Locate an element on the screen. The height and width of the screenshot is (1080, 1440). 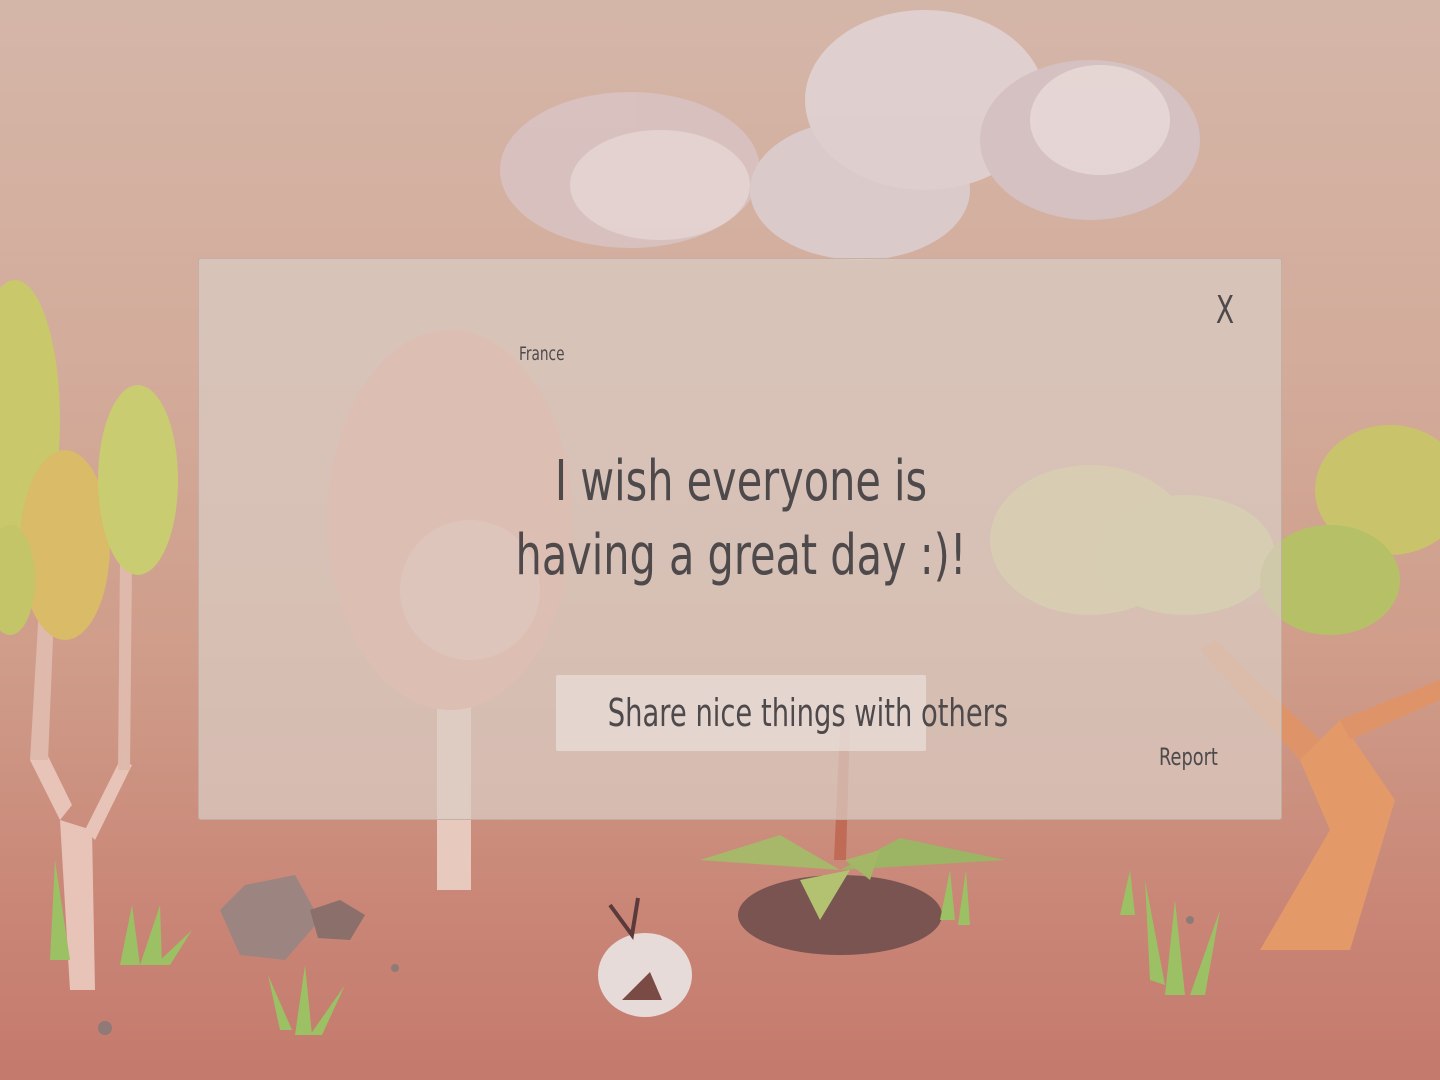
share-button-label: Share nice things with others is located at coordinates (808, 713).